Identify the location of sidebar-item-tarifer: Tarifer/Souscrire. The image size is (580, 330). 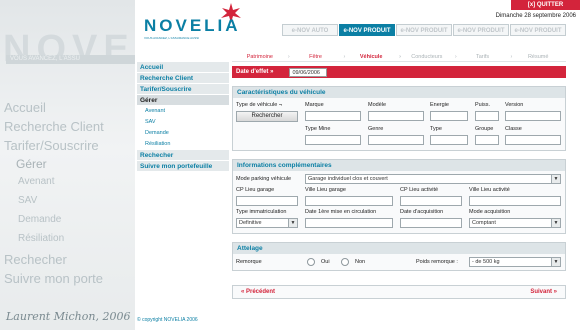
(183, 89).